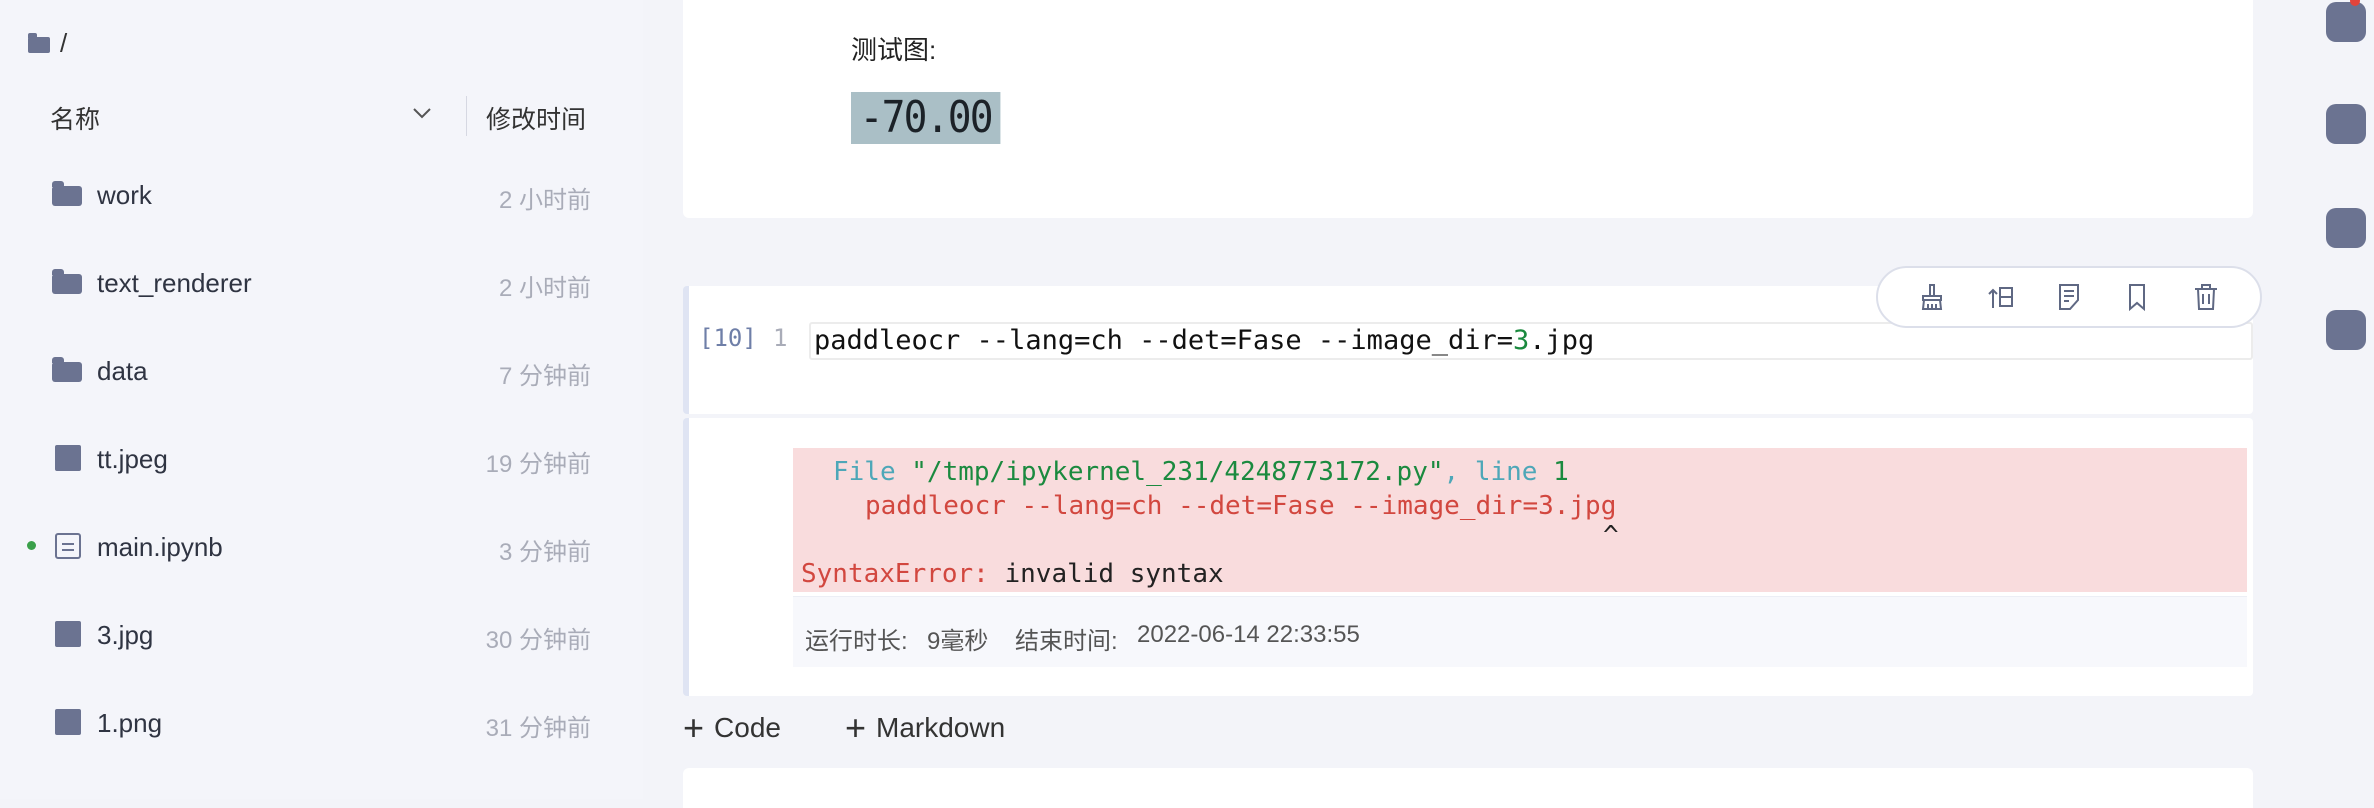  What do you see at coordinates (321, 460) in the screenshot?
I see `file-item-tt-jpeg: tt.jpeg 19 分钟前` at bounding box center [321, 460].